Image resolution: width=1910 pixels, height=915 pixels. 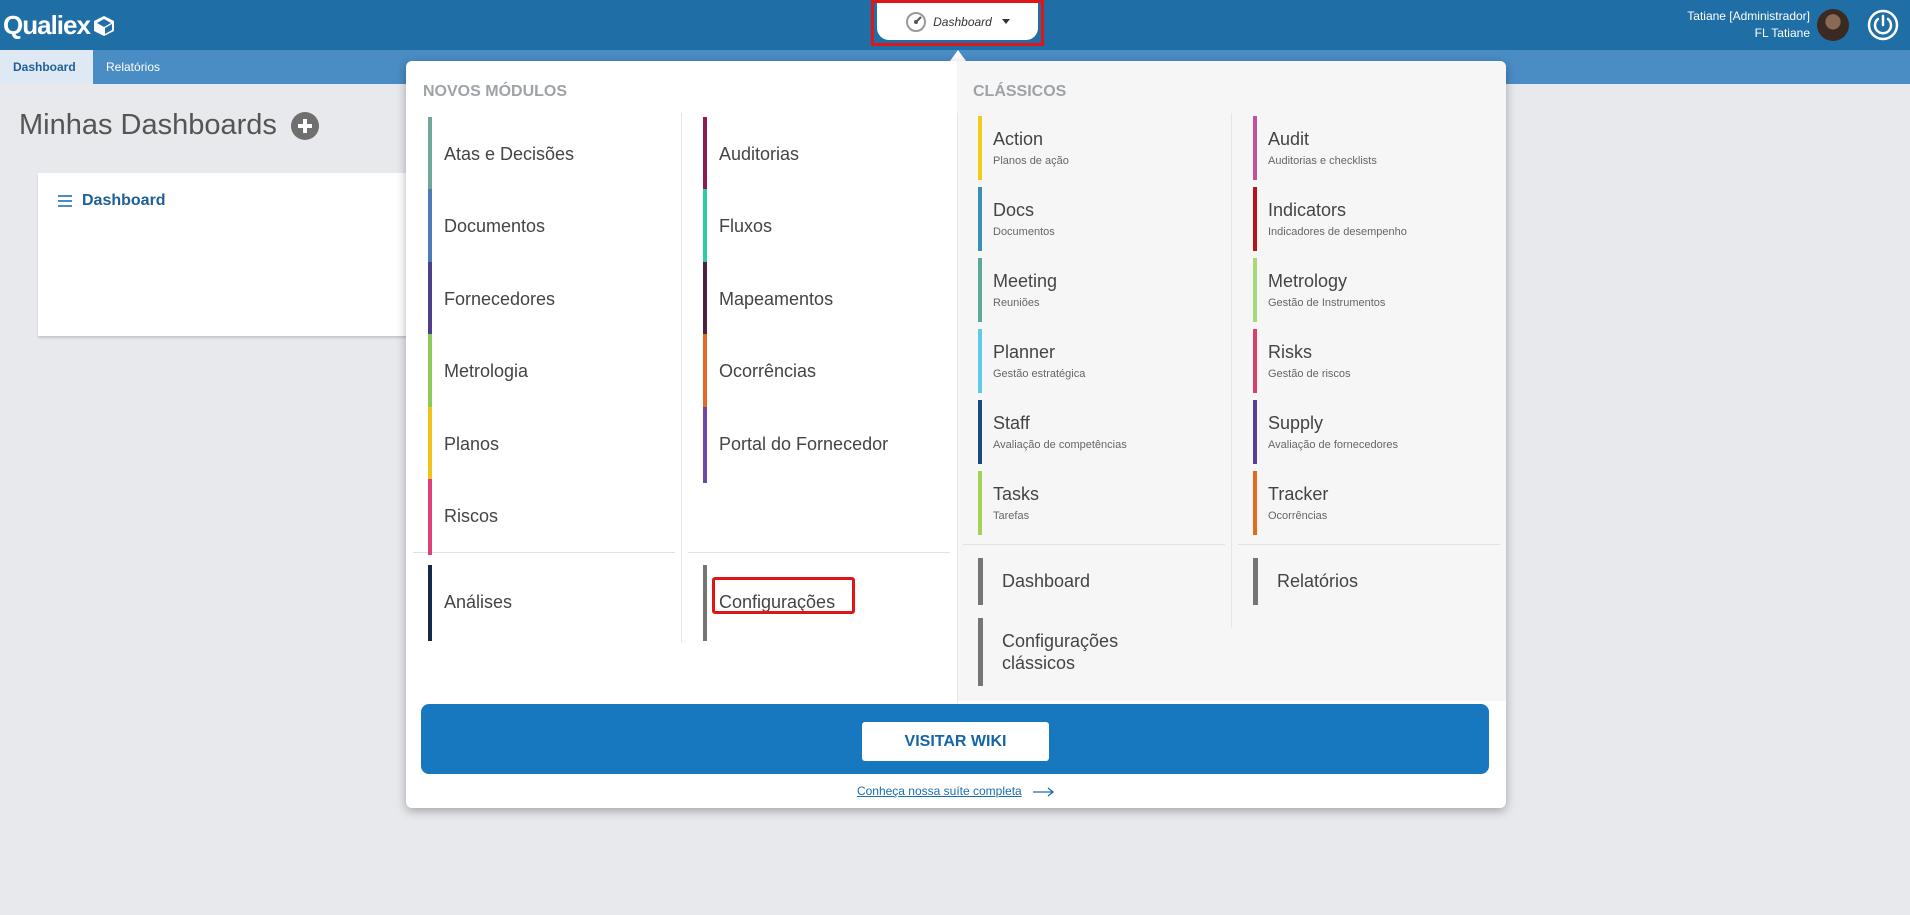 I want to click on module-label: Ocorrências, so click(x=768, y=371).